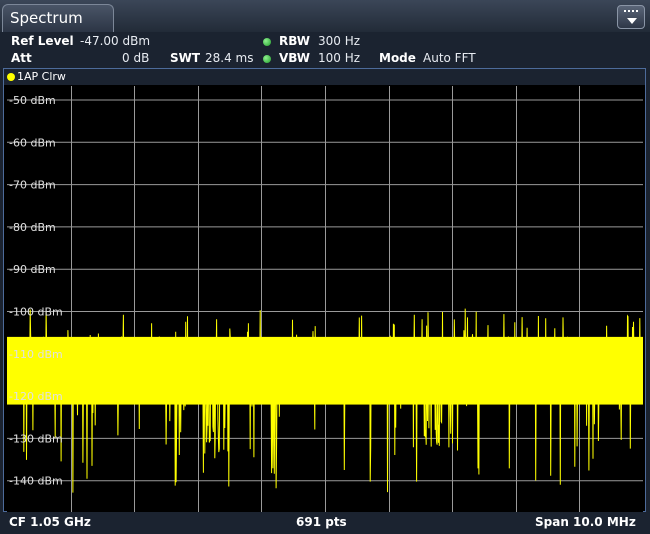 The width and height of the screenshot is (650, 534). Describe the element at coordinates (32, 185) in the screenshot. I see `y-tick-label: -70 dBm` at that location.